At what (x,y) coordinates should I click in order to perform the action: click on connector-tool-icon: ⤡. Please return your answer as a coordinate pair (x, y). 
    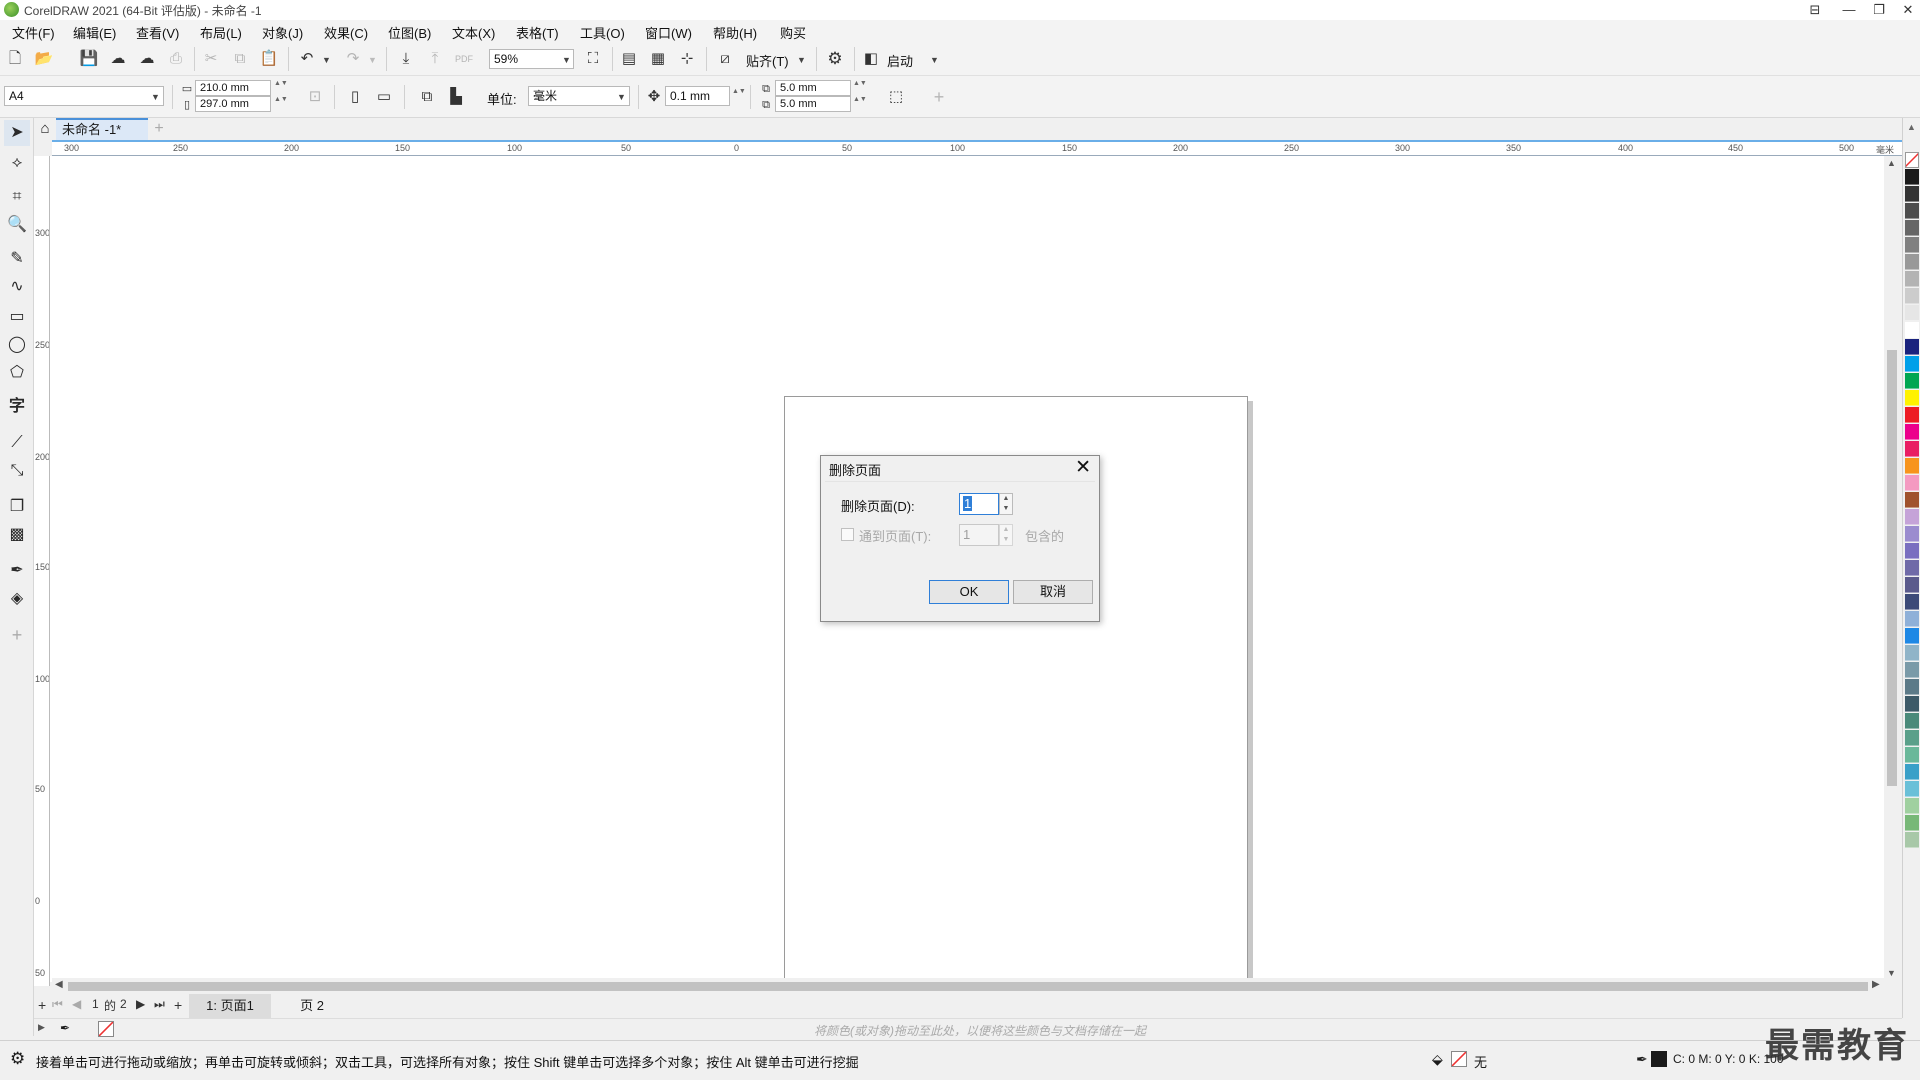
    Looking at the image, I should click on (17, 471).